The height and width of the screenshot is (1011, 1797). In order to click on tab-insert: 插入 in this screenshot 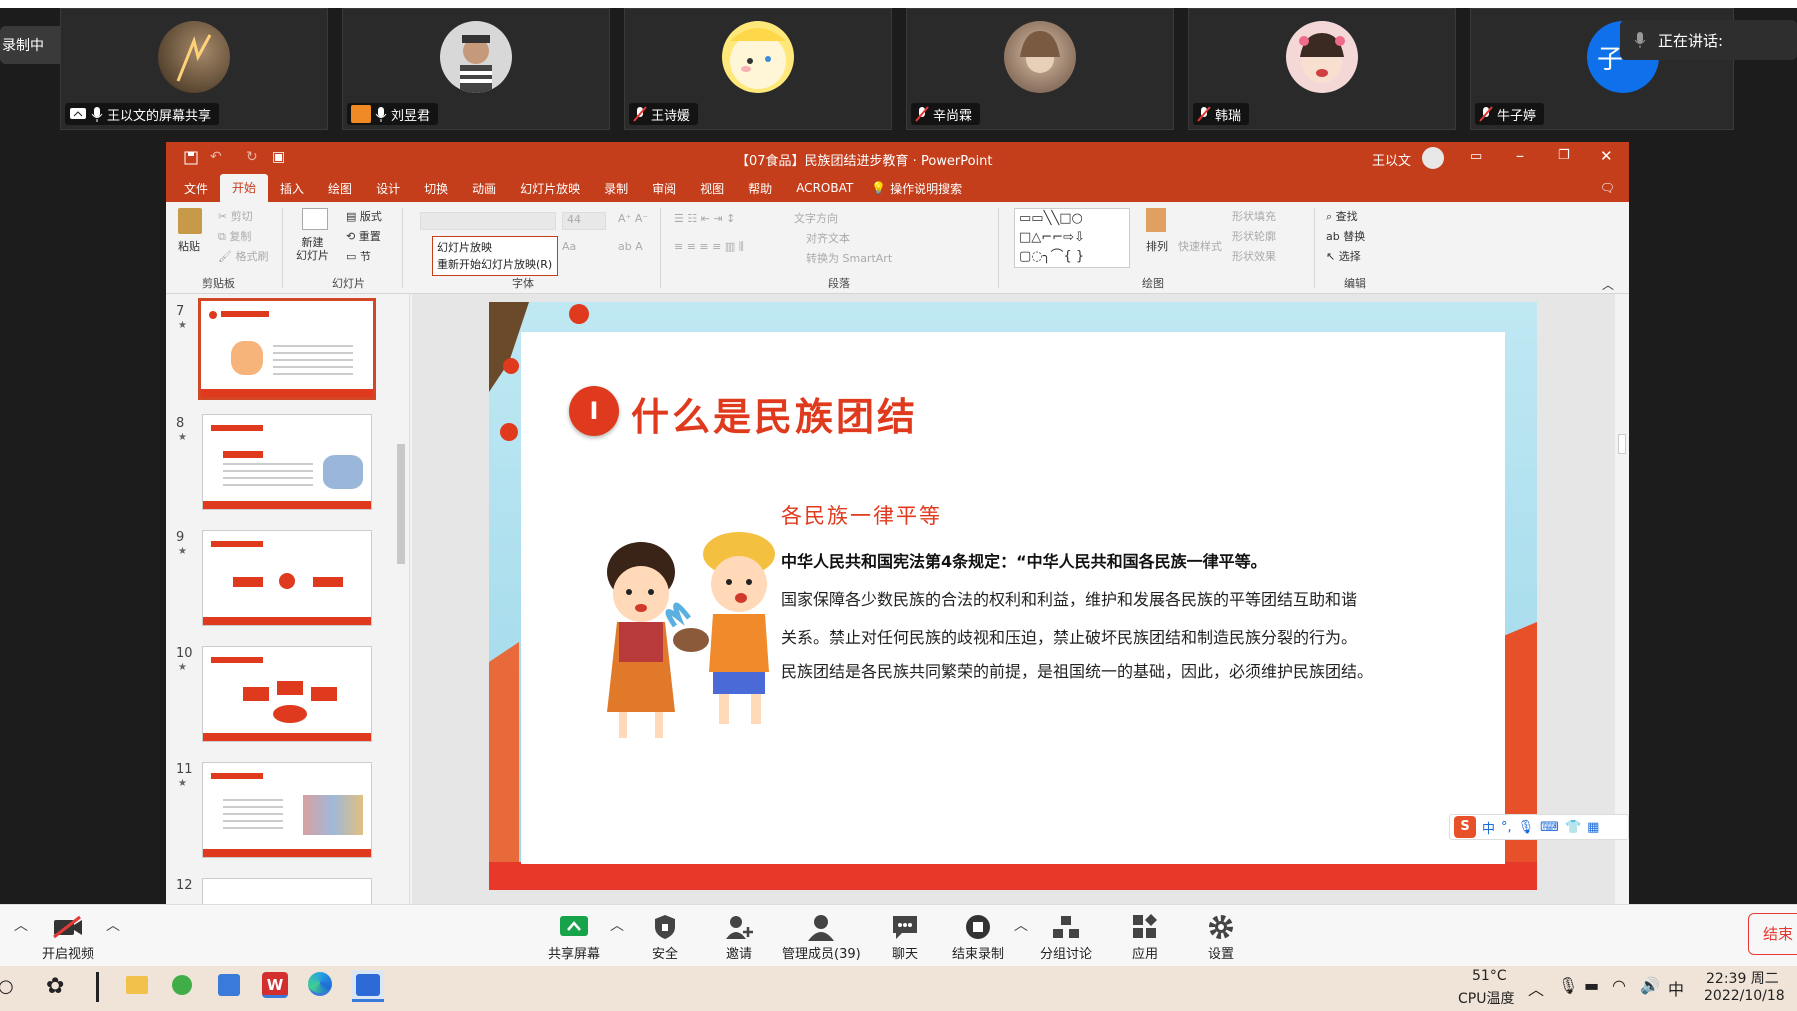, I will do `click(292, 188)`.